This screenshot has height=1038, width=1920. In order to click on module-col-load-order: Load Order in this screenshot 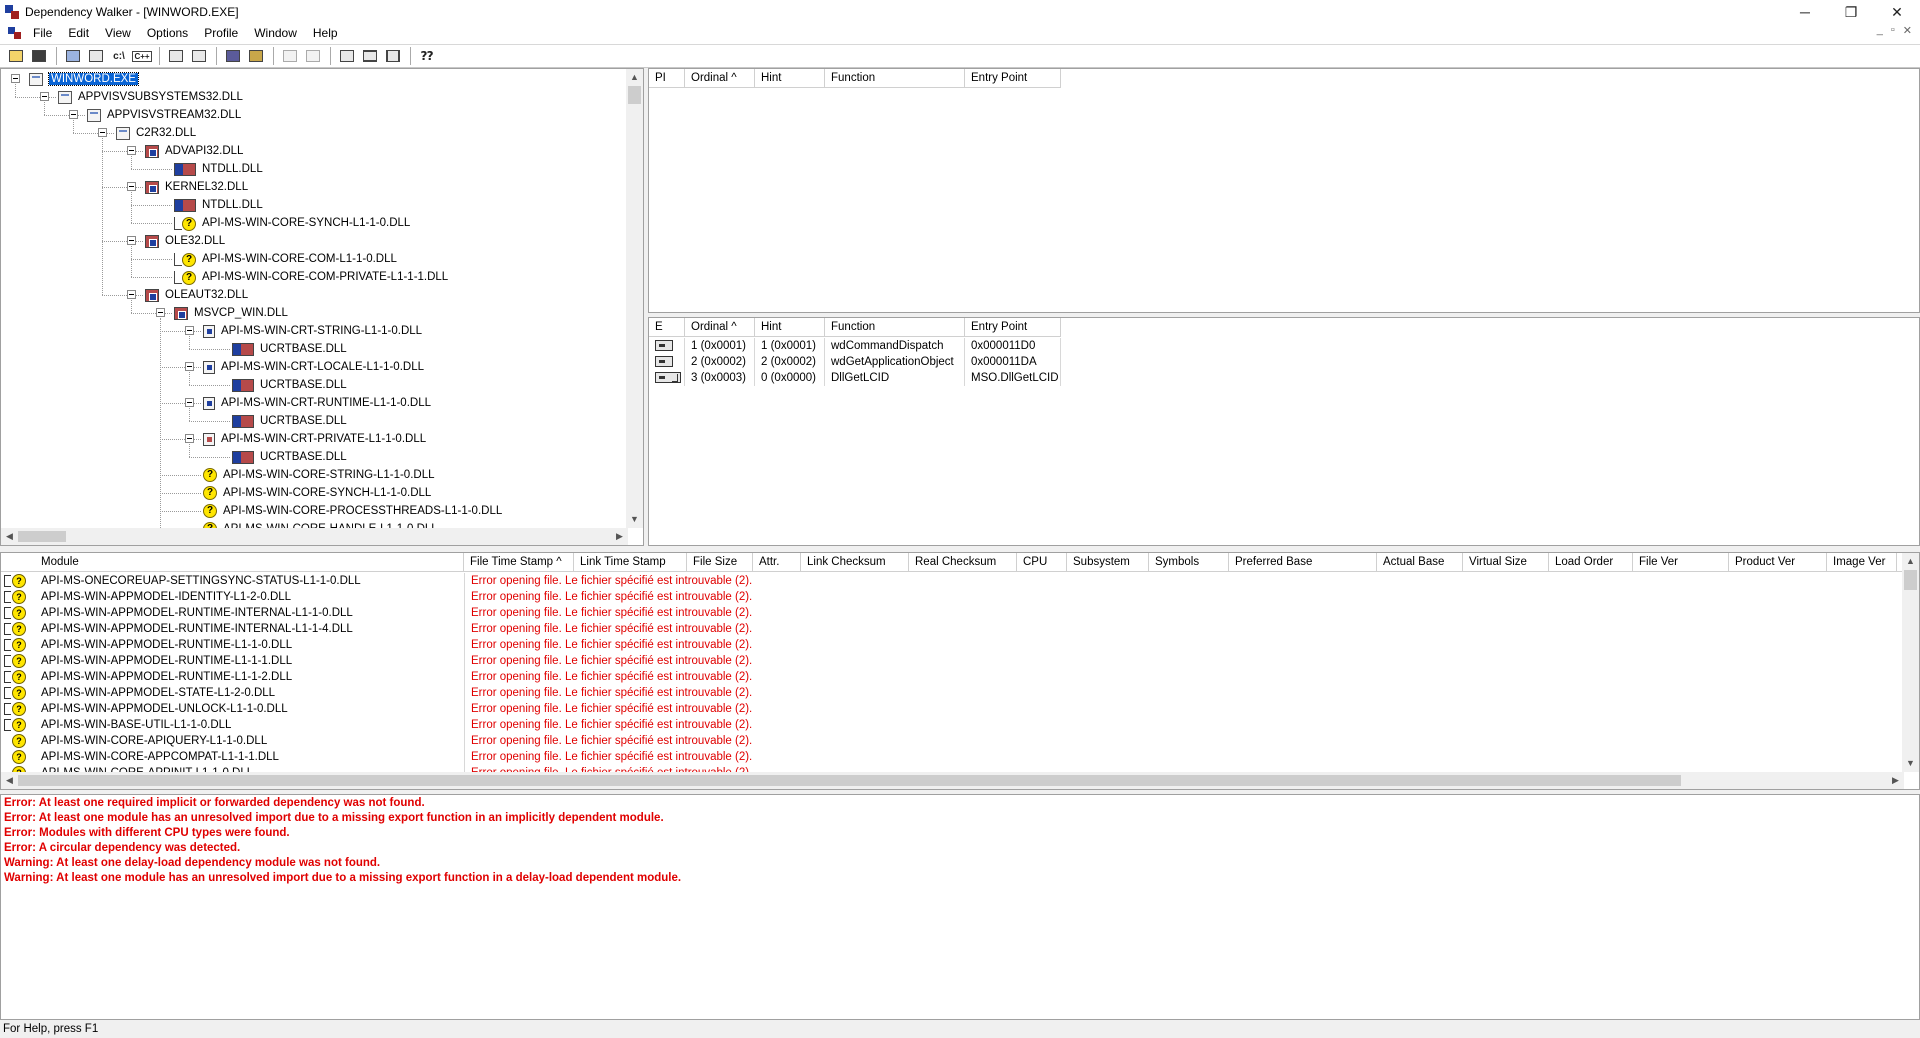, I will do `click(1591, 562)`.